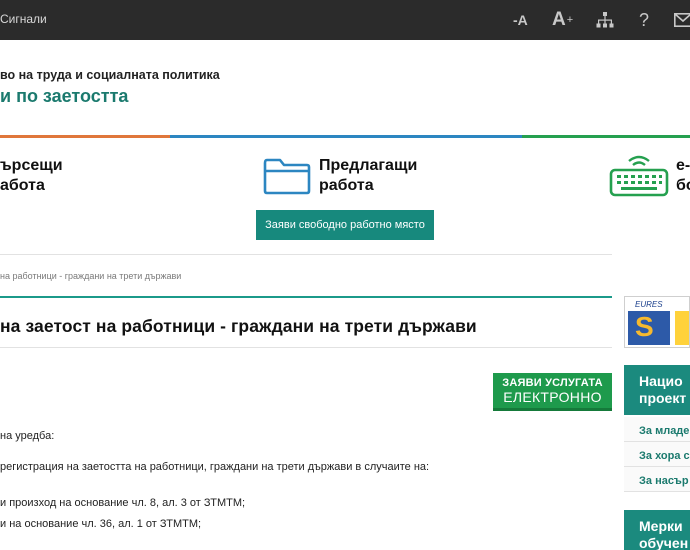 The height and width of the screenshot is (550, 690). I want to click on eures-logo-tile-secondary, so click(682, 328).